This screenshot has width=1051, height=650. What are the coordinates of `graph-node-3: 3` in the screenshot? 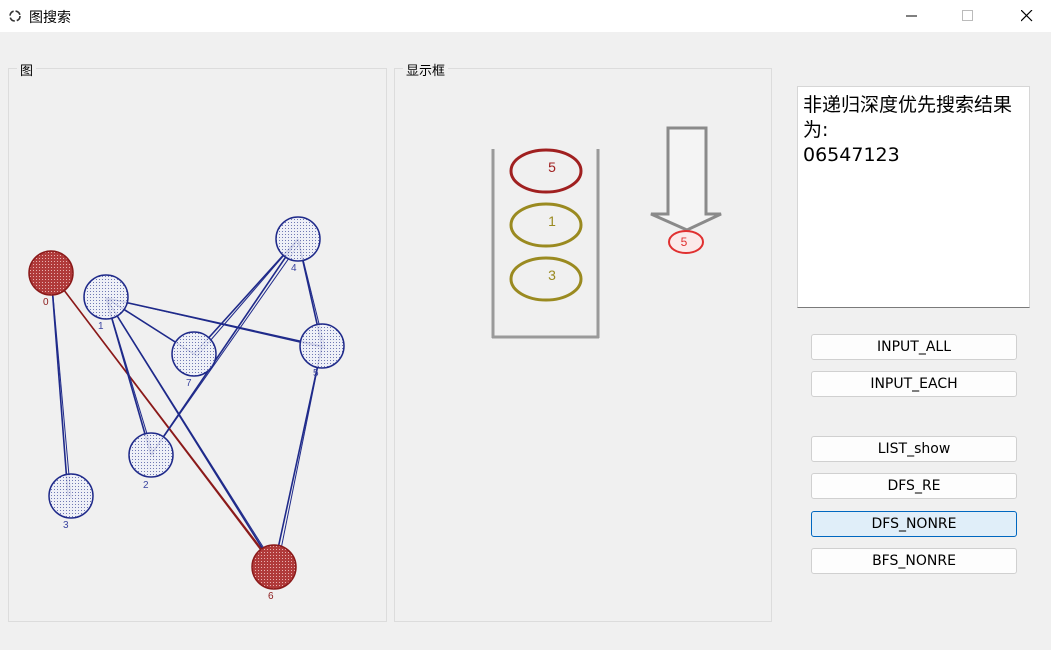 It's located at (71, 502).